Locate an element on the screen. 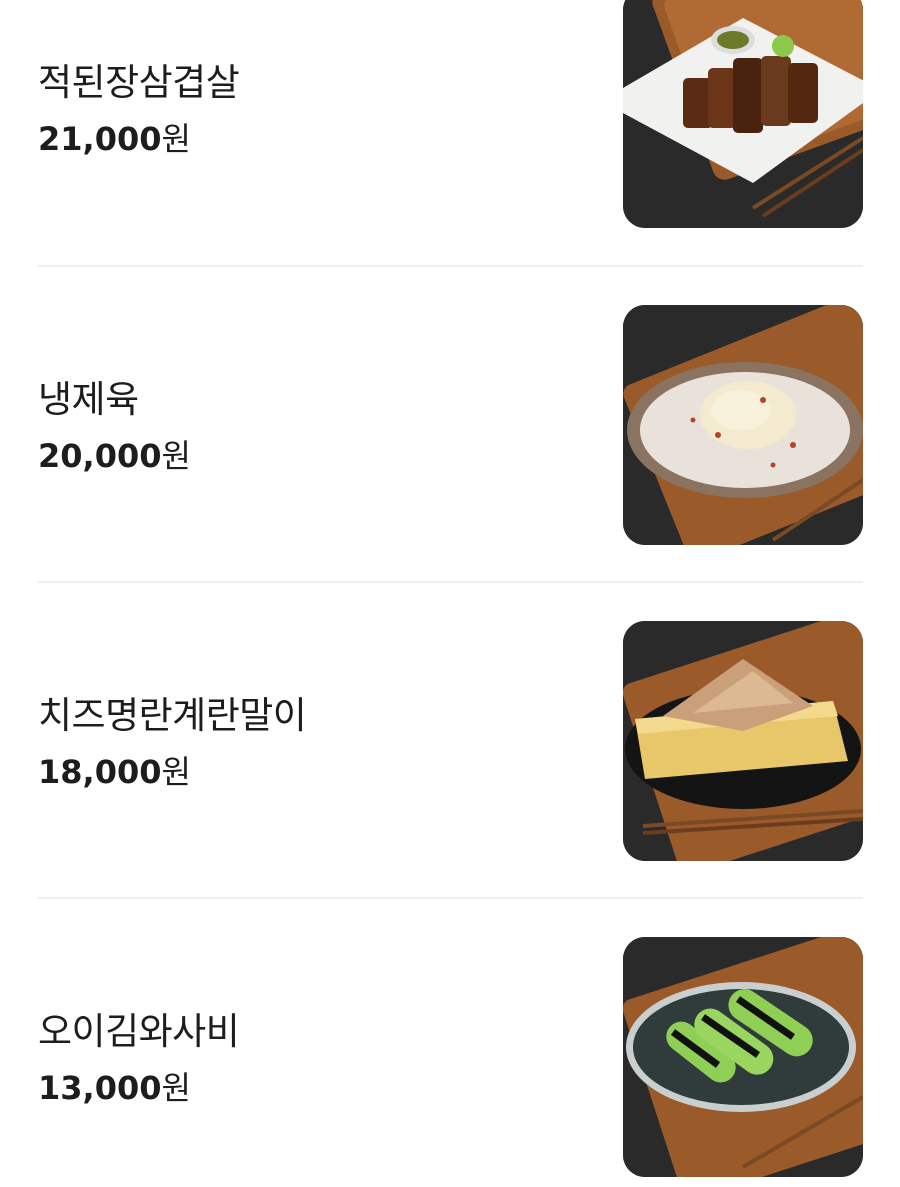  grilled-pork-belly-image is located at coordinates (743, 114).